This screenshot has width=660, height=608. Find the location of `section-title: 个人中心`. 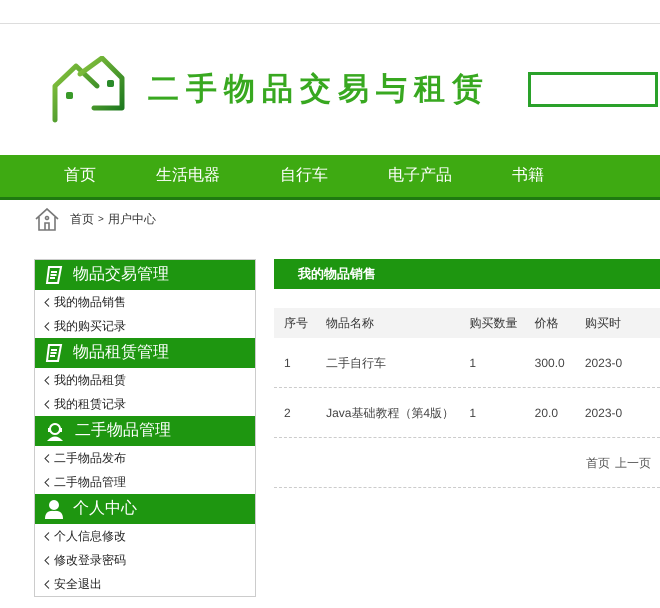

section-title: 个人中心 is located at coordinates (105, 508).